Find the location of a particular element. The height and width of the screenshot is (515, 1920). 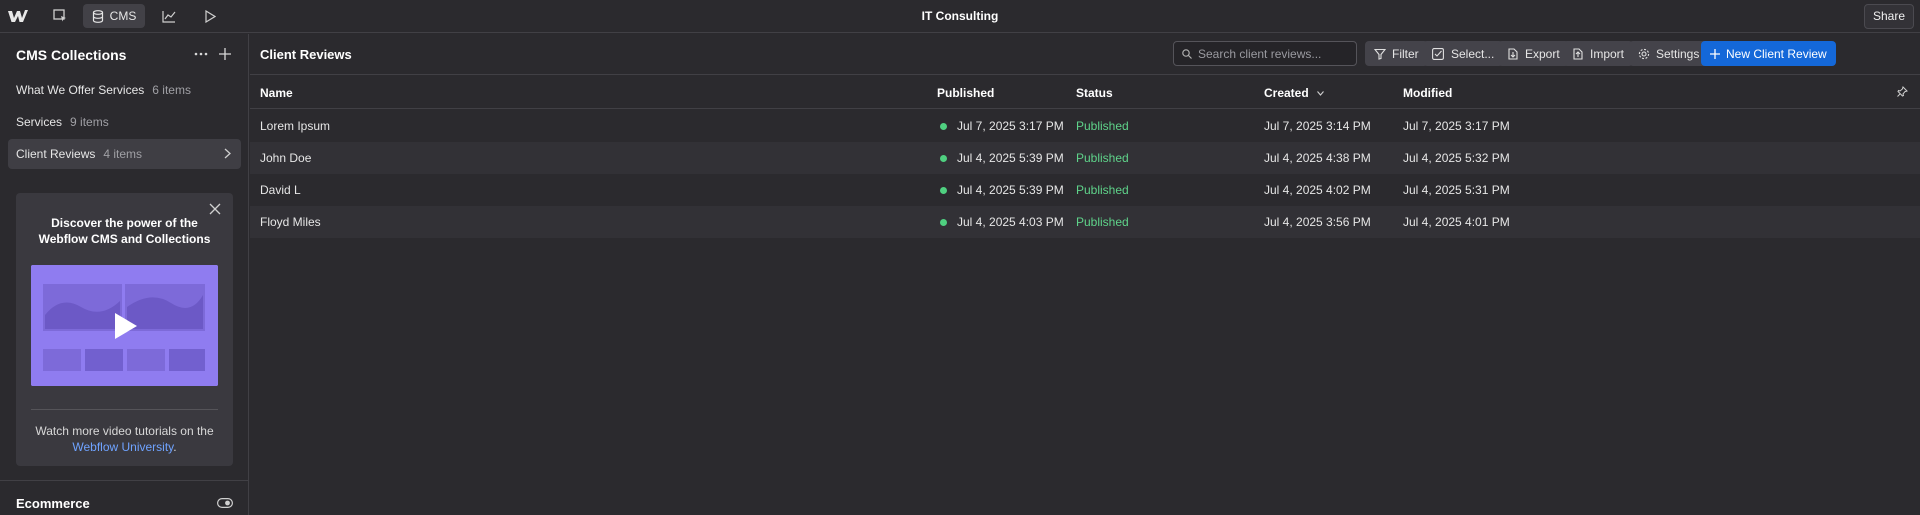

collection-name: Client Reviews is located at coordinates (56, 154).